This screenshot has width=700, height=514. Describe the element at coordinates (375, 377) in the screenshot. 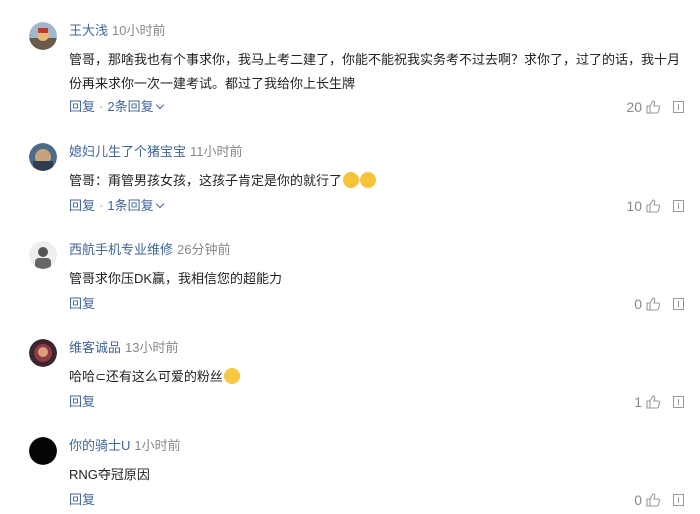

I see `comment-text: 哈哈⊂还有这么可爱的粉丝` at that location.